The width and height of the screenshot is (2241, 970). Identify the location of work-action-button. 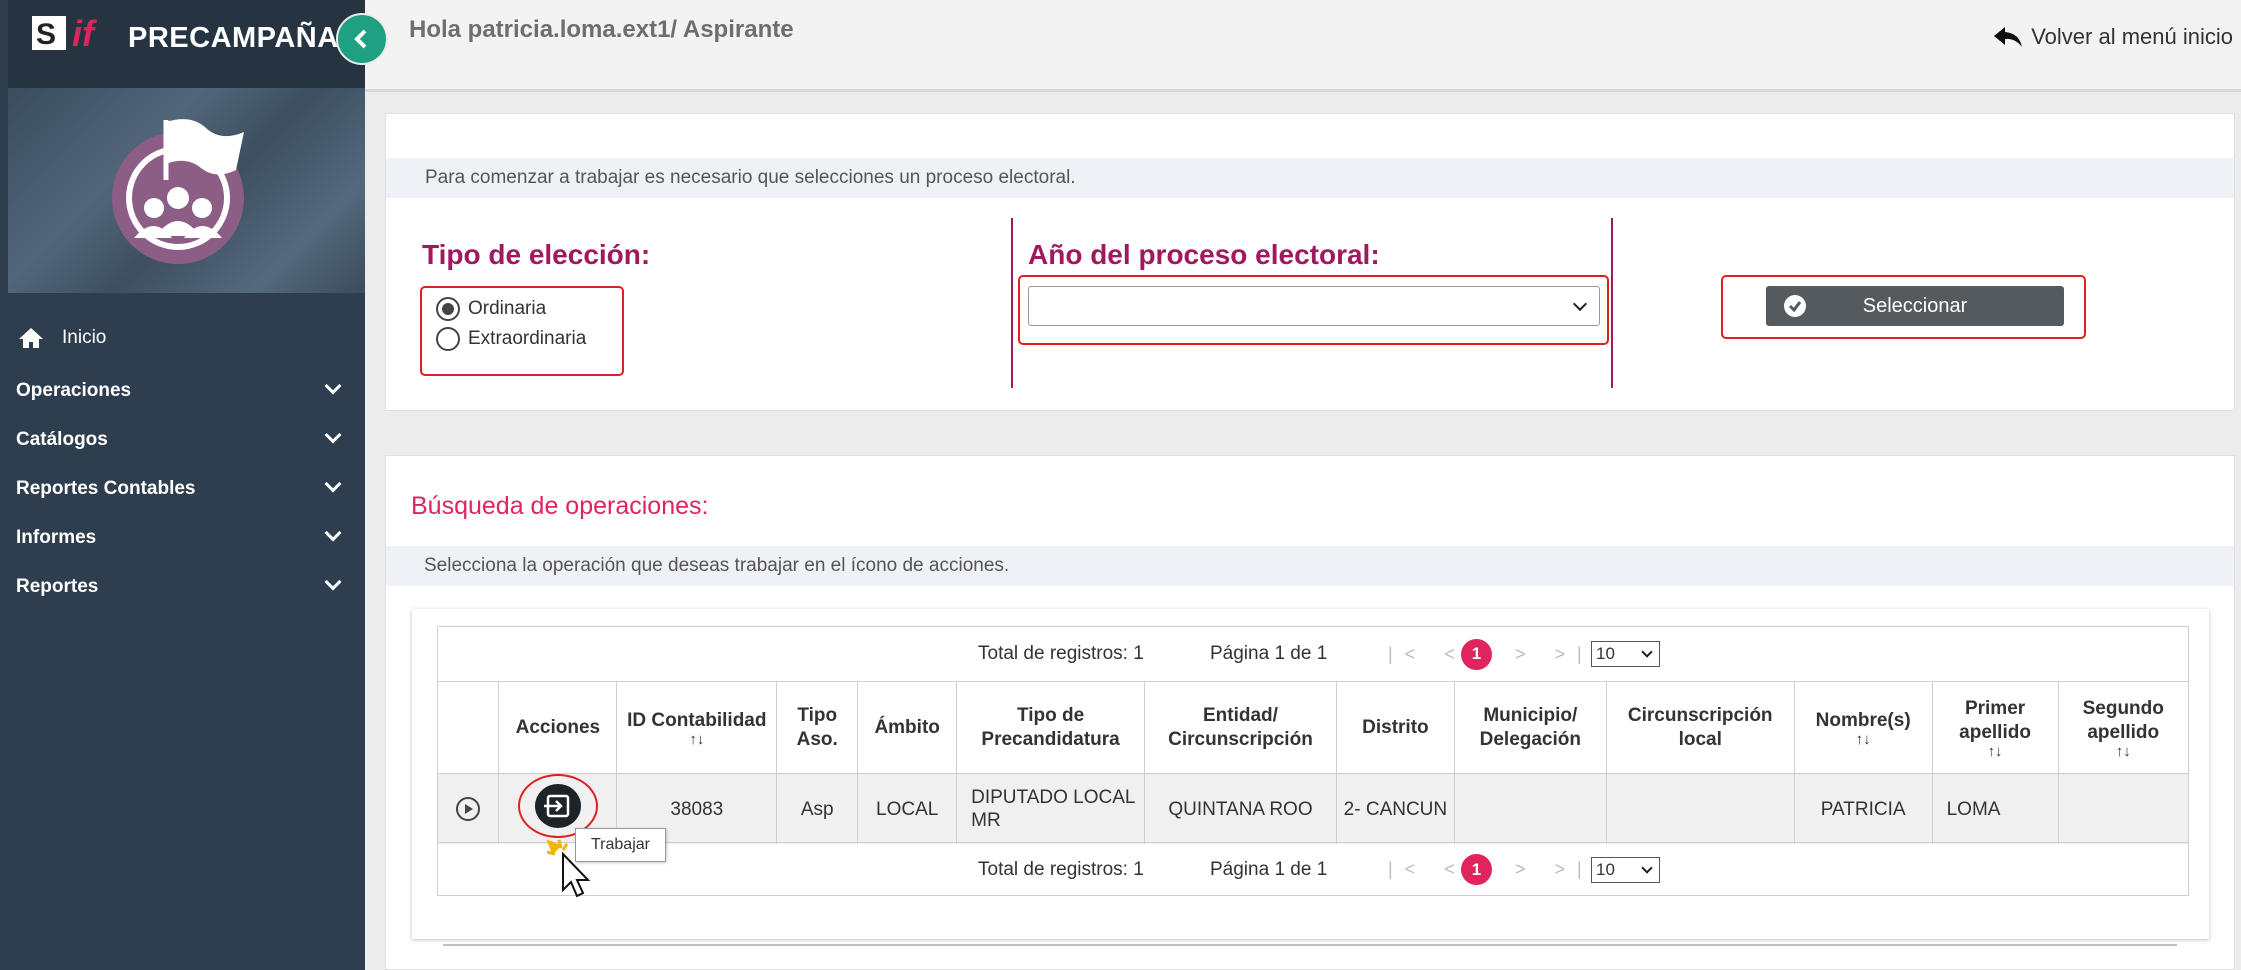
(557, 806).